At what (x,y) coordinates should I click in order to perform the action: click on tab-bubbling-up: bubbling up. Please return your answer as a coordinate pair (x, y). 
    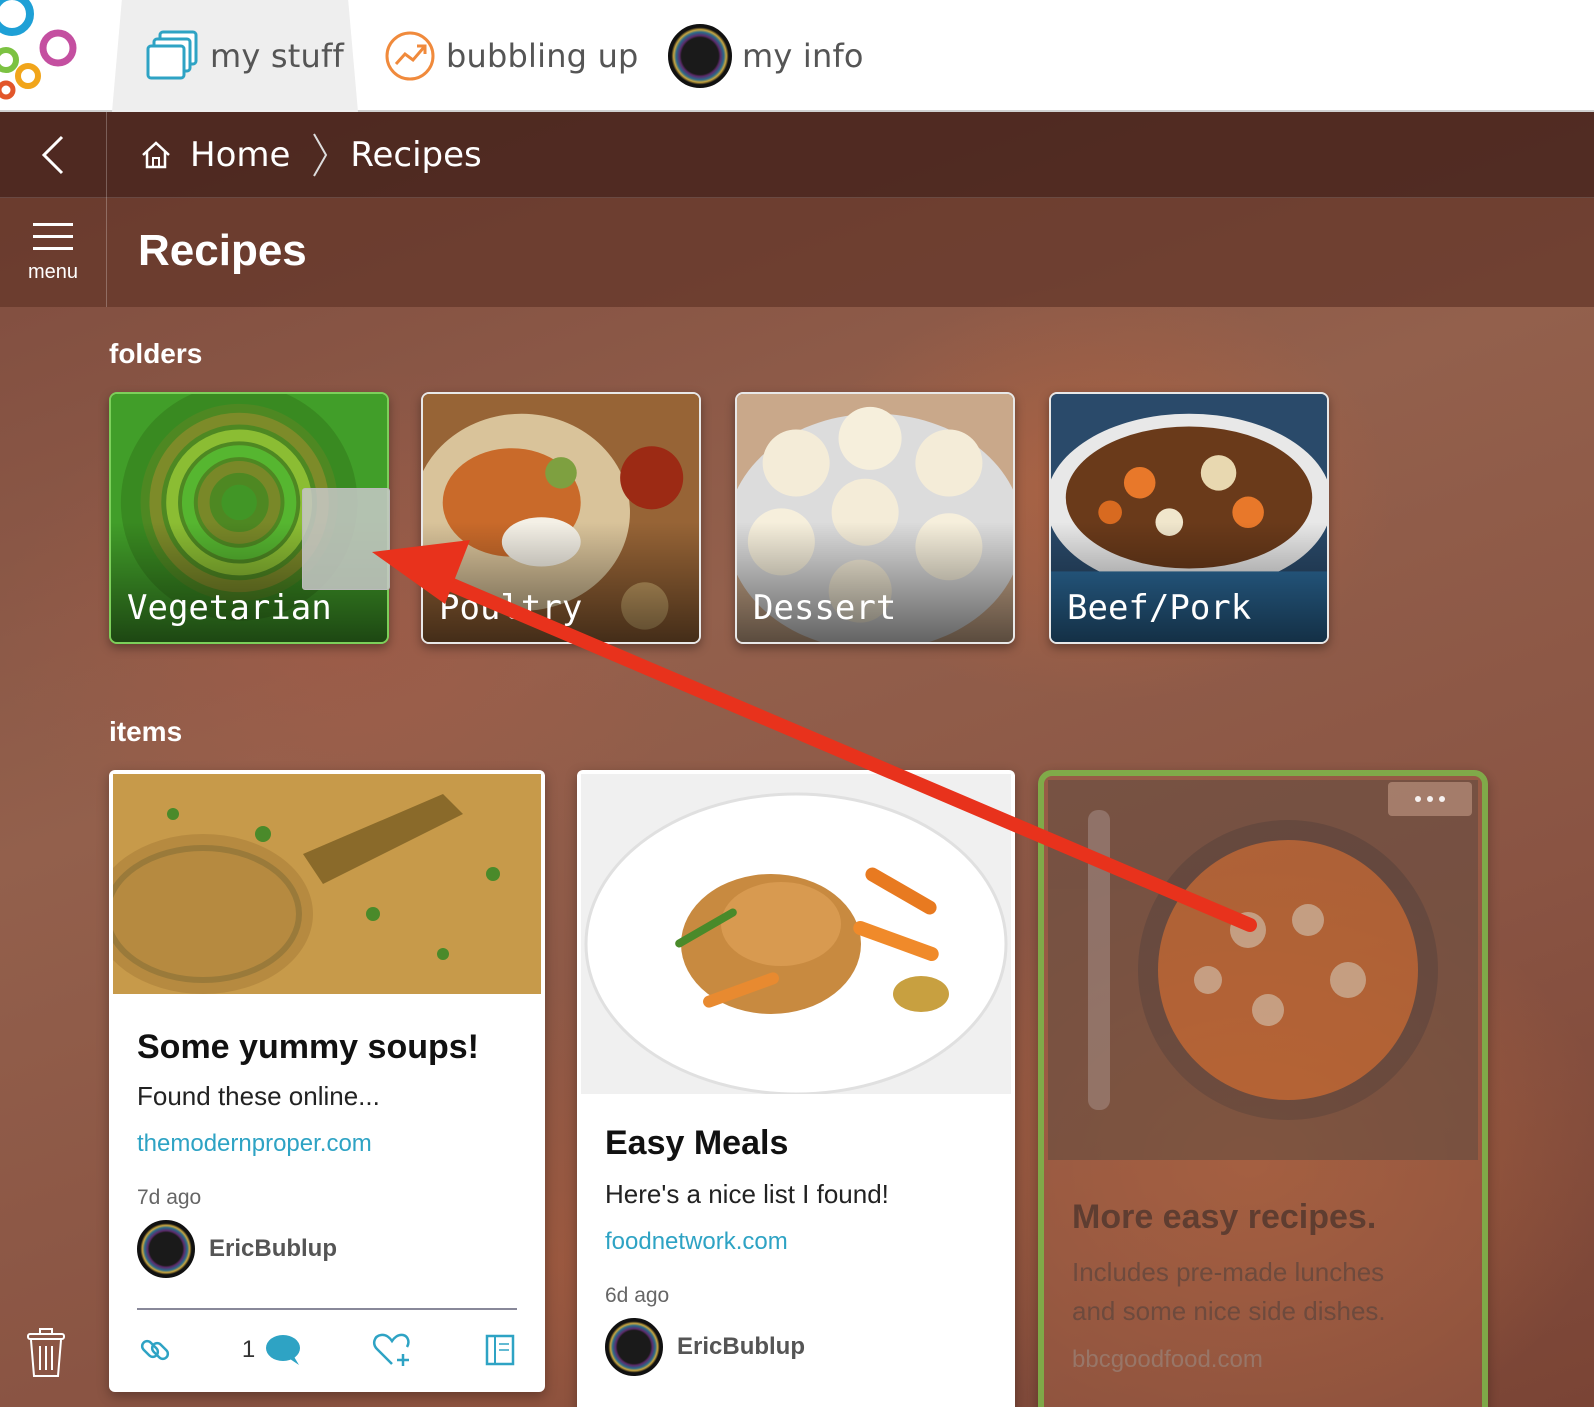
    Looking at the image, I should click on (511, 56).